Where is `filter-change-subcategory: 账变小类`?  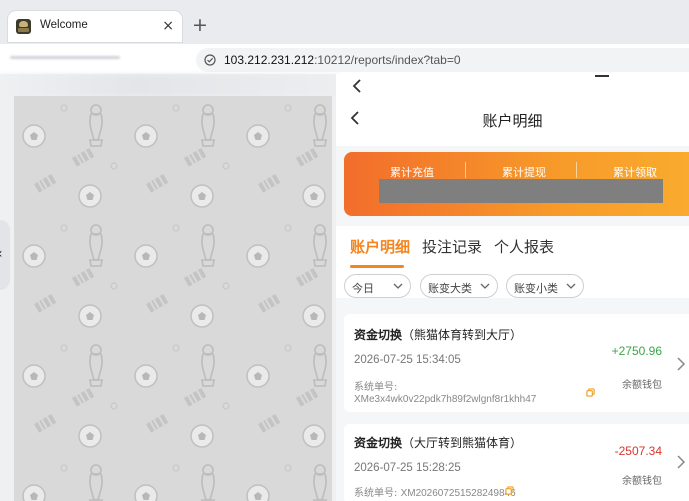
filter-change-subcategory: 账变小类 is located at coordinates (545, 286).